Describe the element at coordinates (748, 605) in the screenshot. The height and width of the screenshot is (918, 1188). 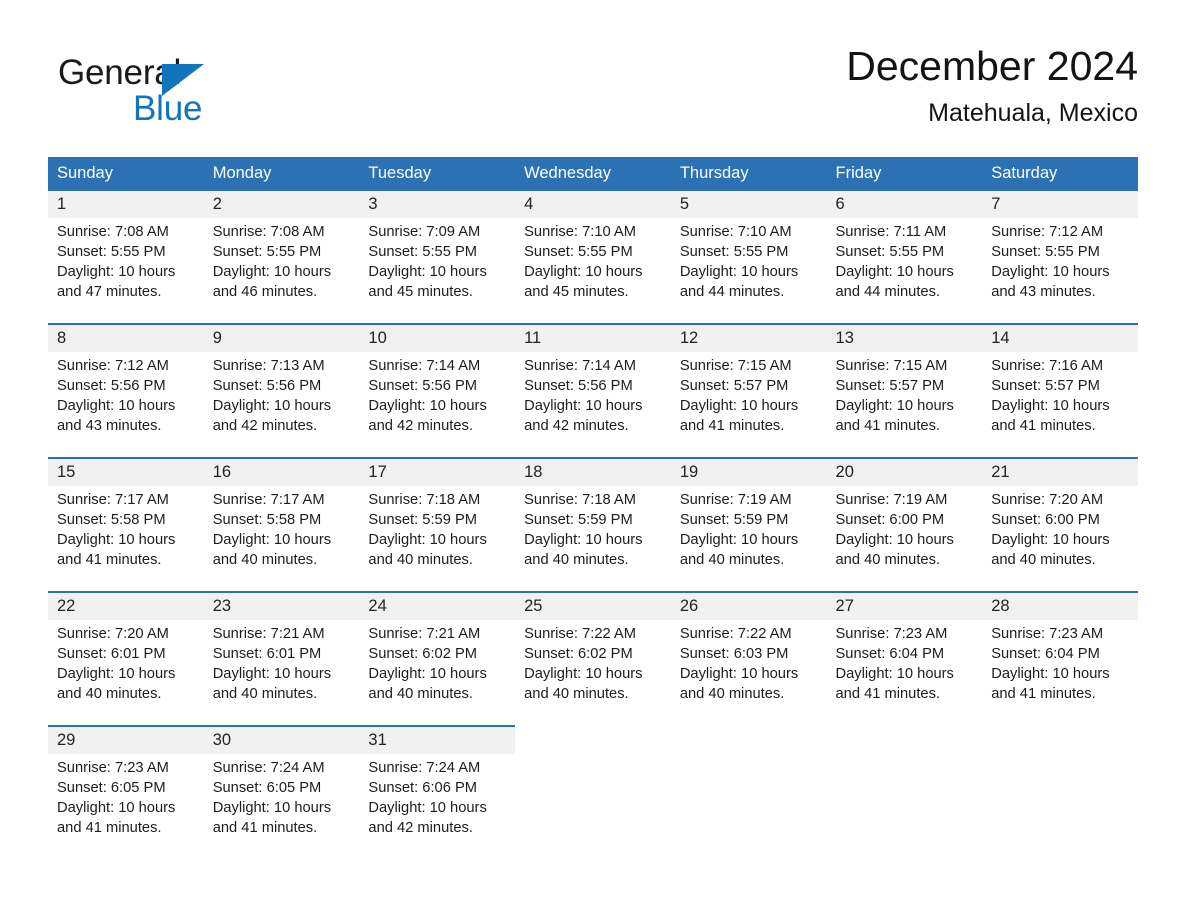
I see `day-number: 26` at that location.